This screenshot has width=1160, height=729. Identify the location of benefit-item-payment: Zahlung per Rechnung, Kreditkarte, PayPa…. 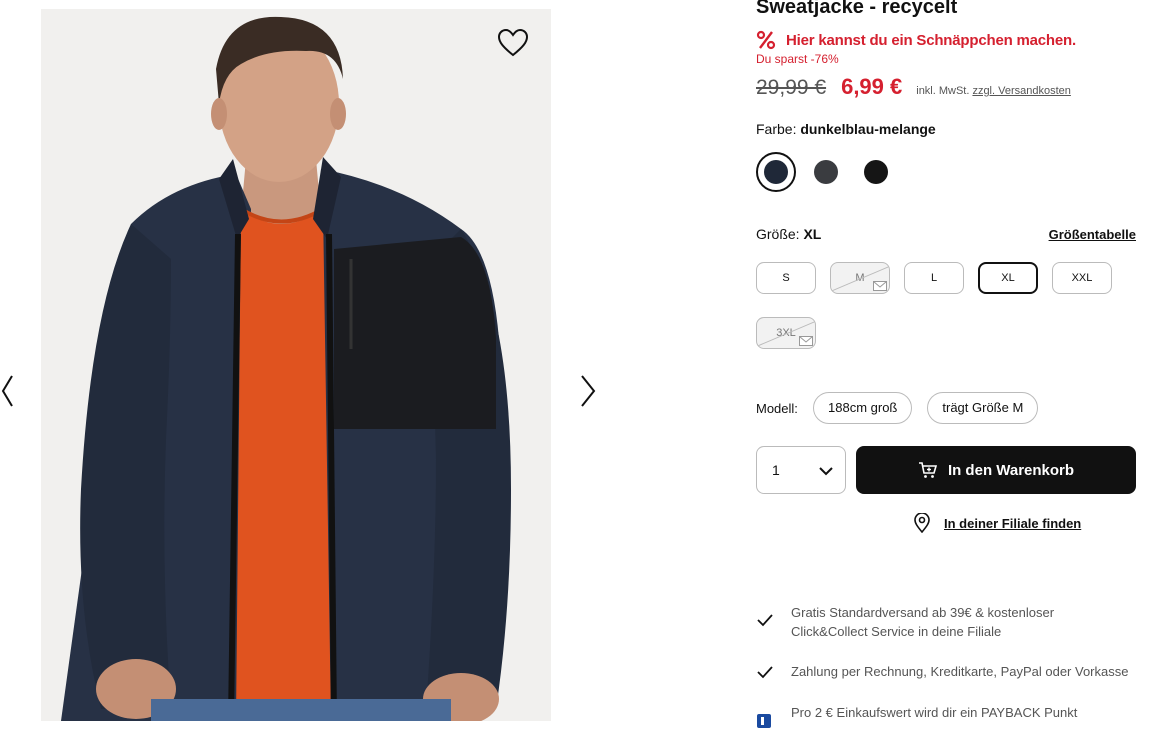
(943, 671).